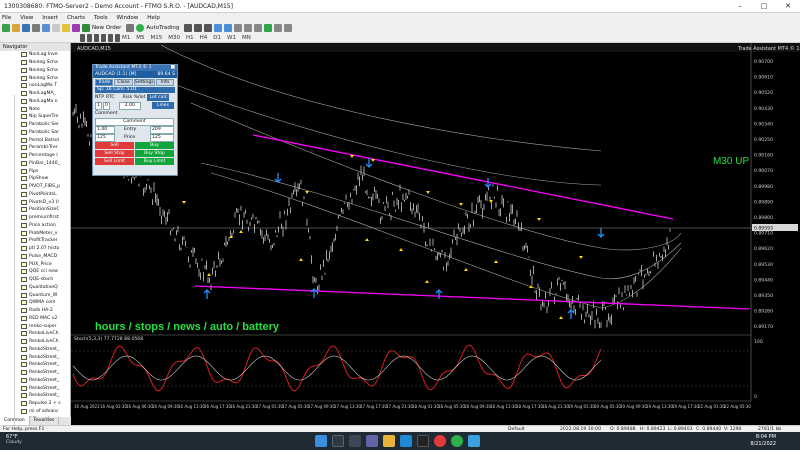 The width and height of the screenshot is (800, 450). What do you see at coordinates (82, 37) in the screenshot?
I see `cursor-icon` at bounding box center [82, 37].